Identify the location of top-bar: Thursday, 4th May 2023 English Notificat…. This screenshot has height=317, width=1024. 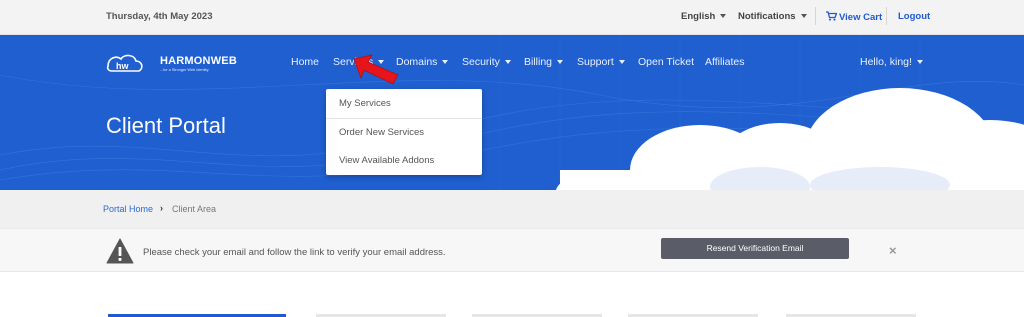
(512, 17).